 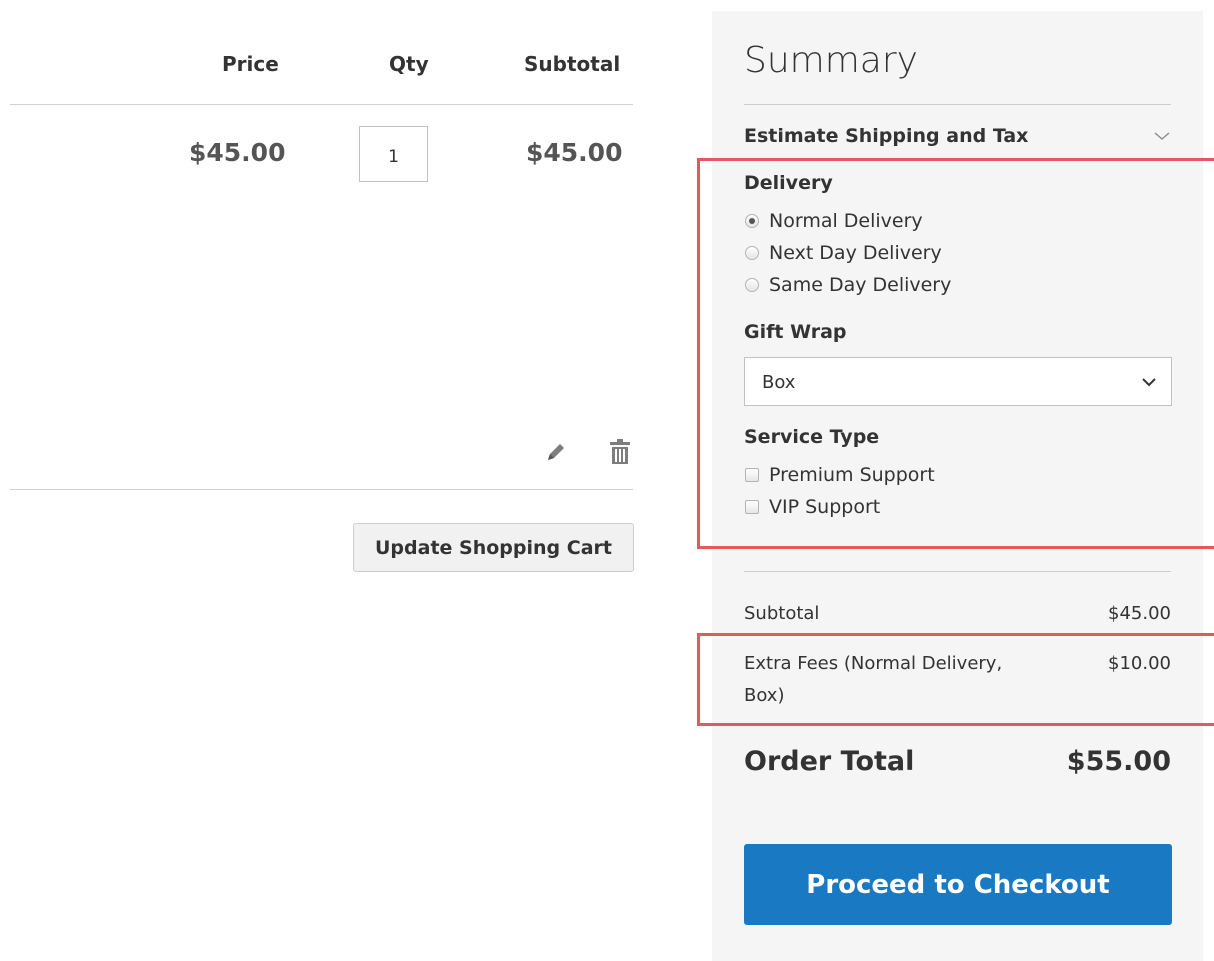 I want to click on trash-icon, so click(x=620, y=452).